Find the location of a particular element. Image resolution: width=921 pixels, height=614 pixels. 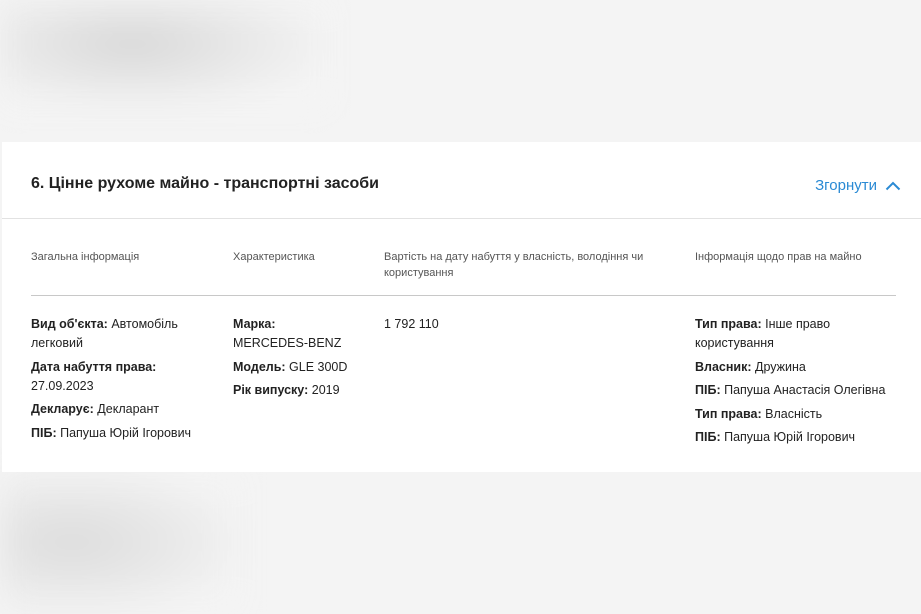

right-type-label-1: Тип права: is located at coordinates (728, 324).